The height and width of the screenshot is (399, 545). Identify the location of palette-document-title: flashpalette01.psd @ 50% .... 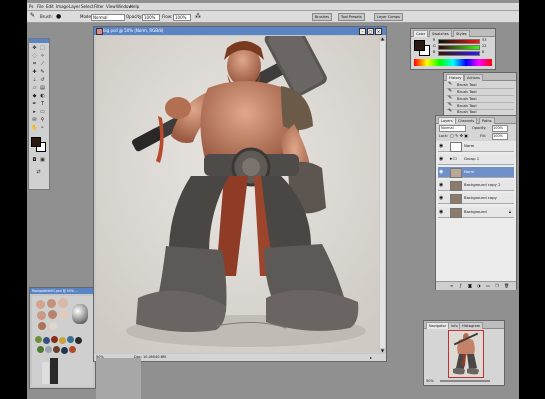
(63, 291).